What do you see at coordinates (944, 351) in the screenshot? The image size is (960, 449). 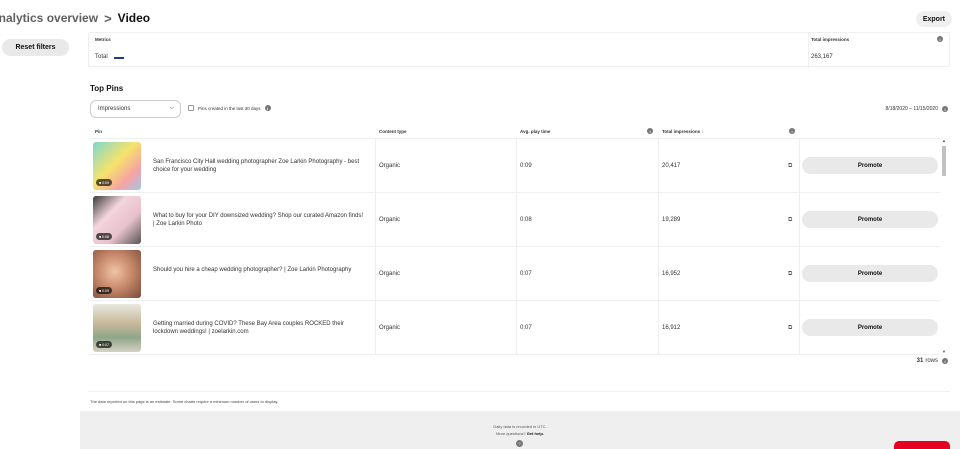 I see `scroll-down-arrow-icon: ▼` at bounding box center [944, 351].